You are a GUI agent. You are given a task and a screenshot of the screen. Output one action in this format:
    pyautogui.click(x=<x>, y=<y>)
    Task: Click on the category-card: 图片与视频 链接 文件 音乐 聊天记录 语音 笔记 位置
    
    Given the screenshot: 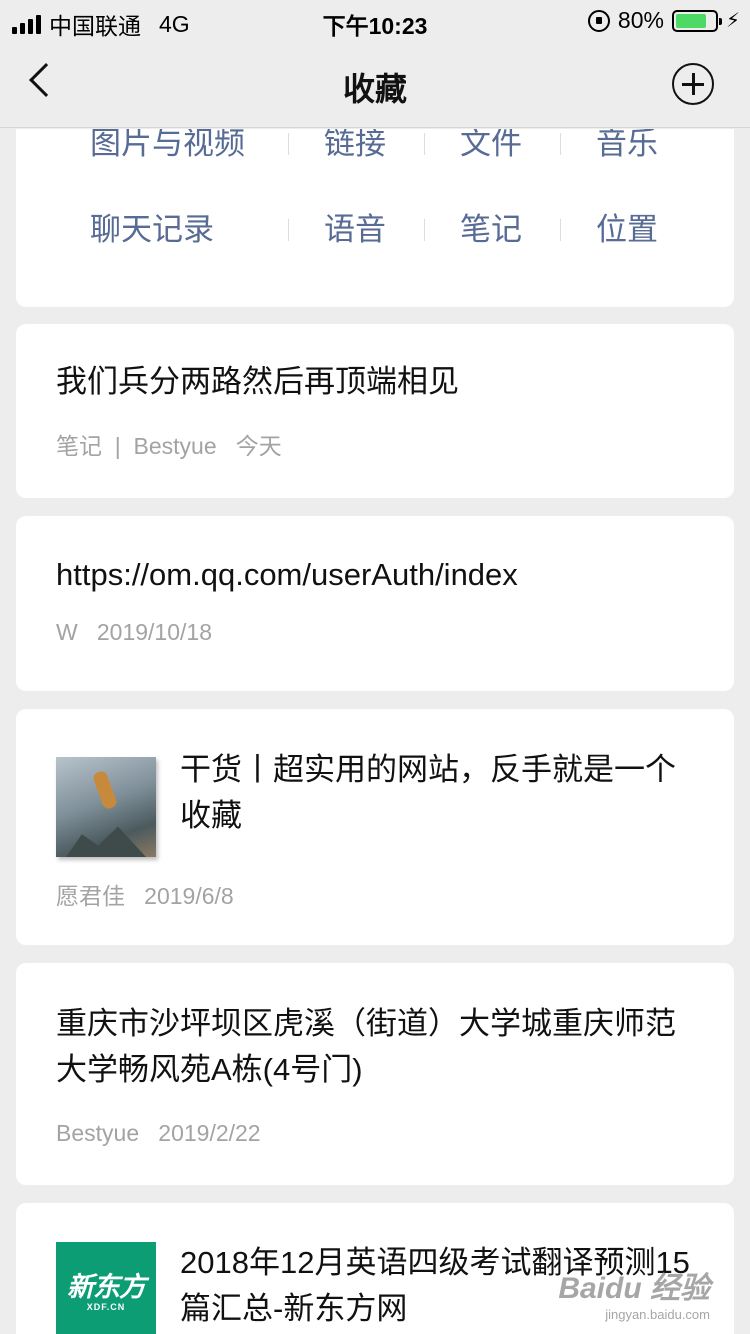 What is the action you would take?
    pyautogui.click(x=375, y=218)
    